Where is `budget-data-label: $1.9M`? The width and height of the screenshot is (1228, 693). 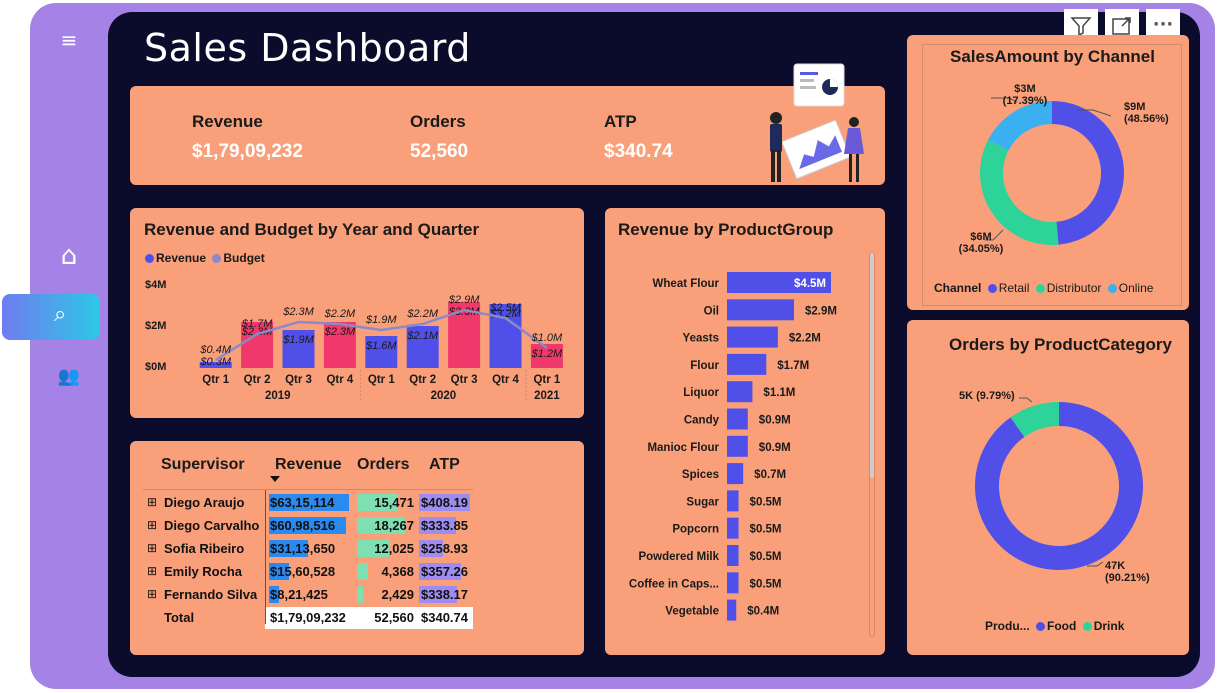 budget-data-label: $1.9M is located at coordinates (381, 320).